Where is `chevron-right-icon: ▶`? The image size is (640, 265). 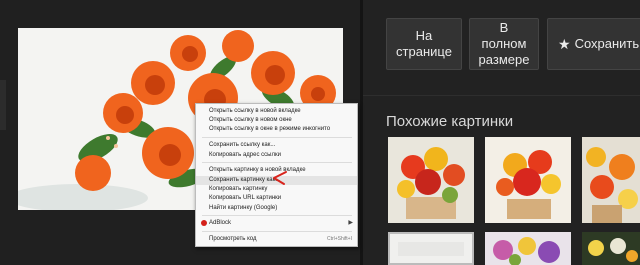
chevron-right-icon: ▶ is located at coordinates (350, 223).